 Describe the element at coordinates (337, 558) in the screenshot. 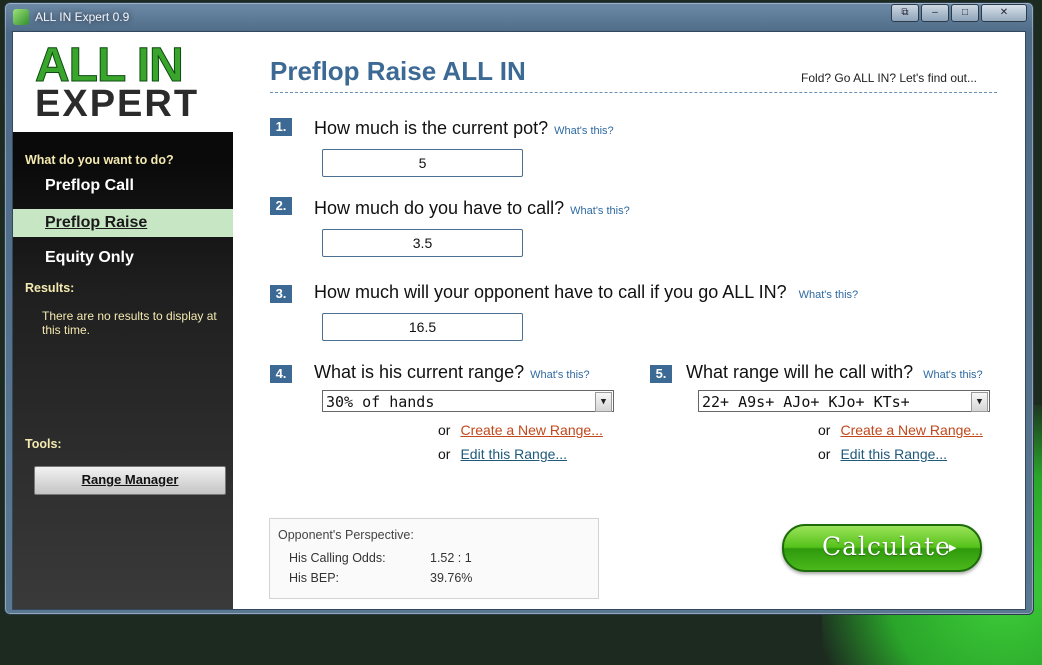

I see `calling-odds-label: His Calling Odds:` at that location.